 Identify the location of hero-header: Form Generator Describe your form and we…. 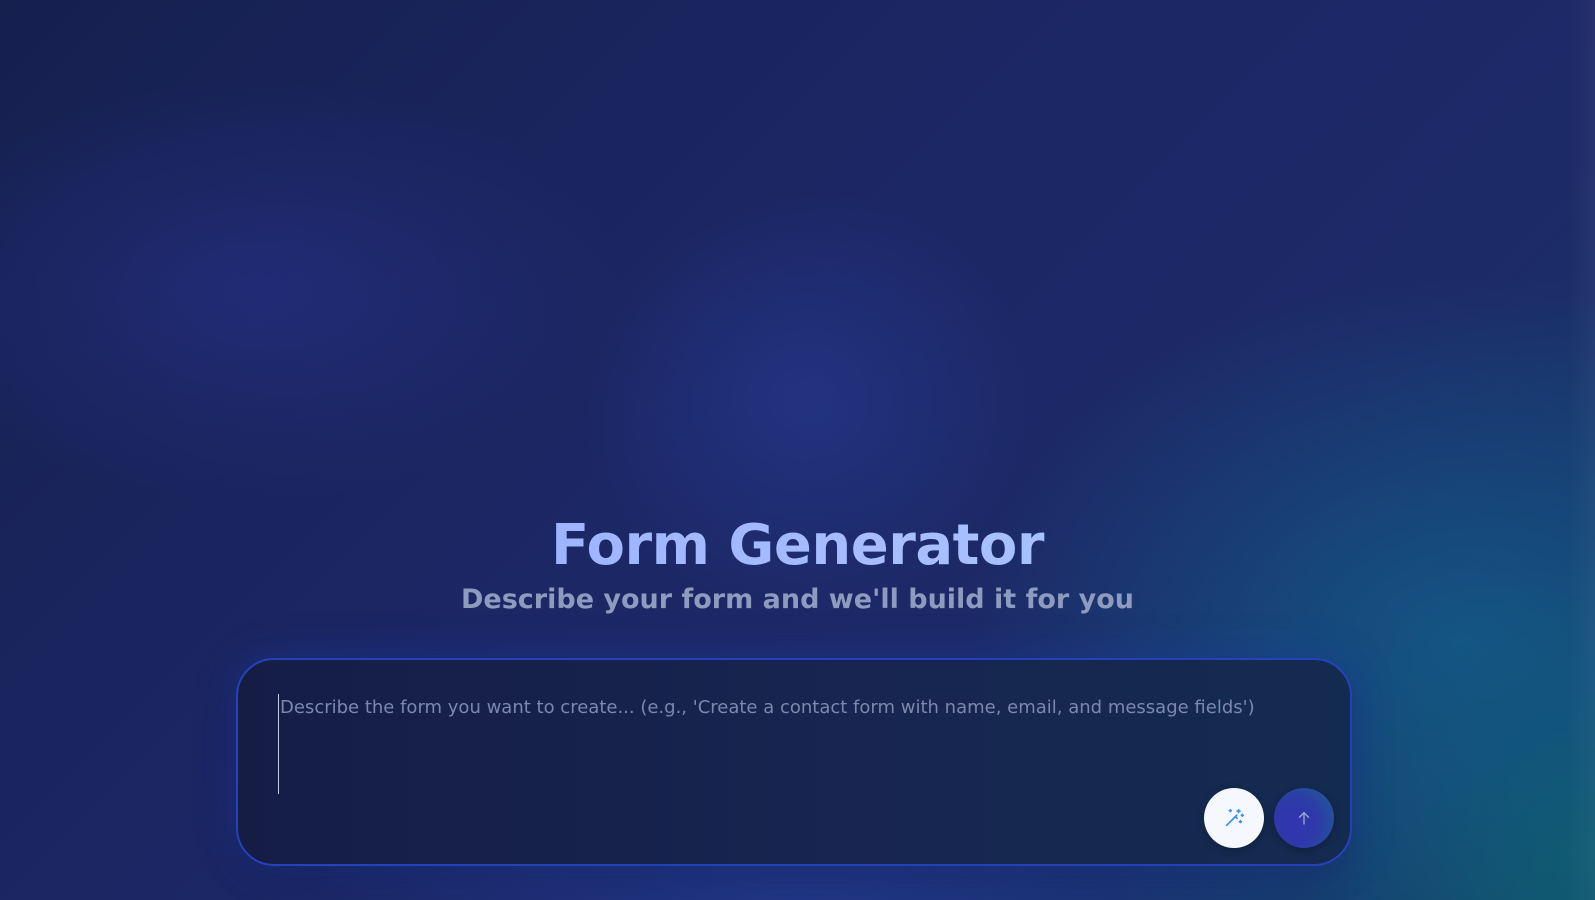
(797, 566).